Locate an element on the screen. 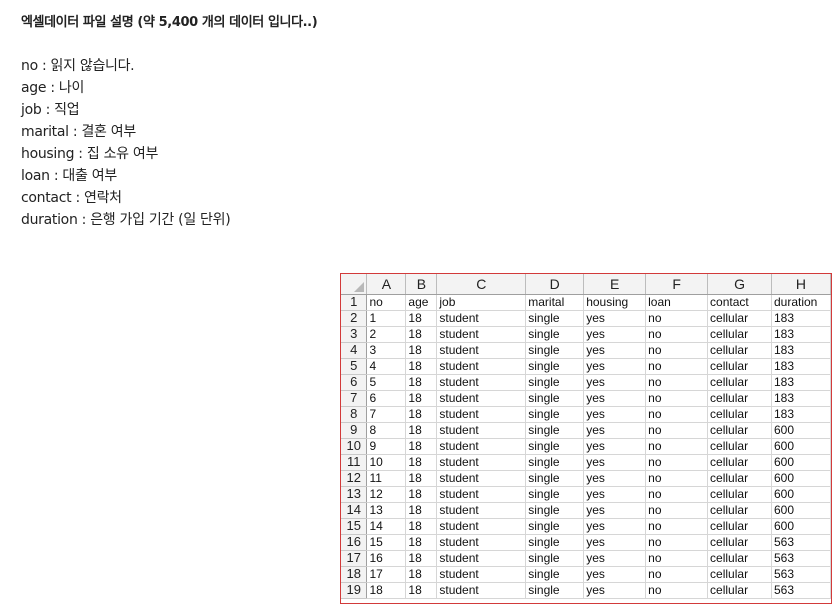  table-row: 4 3 18 student single yes no cellular 183 is located at coordinates (586, 350).